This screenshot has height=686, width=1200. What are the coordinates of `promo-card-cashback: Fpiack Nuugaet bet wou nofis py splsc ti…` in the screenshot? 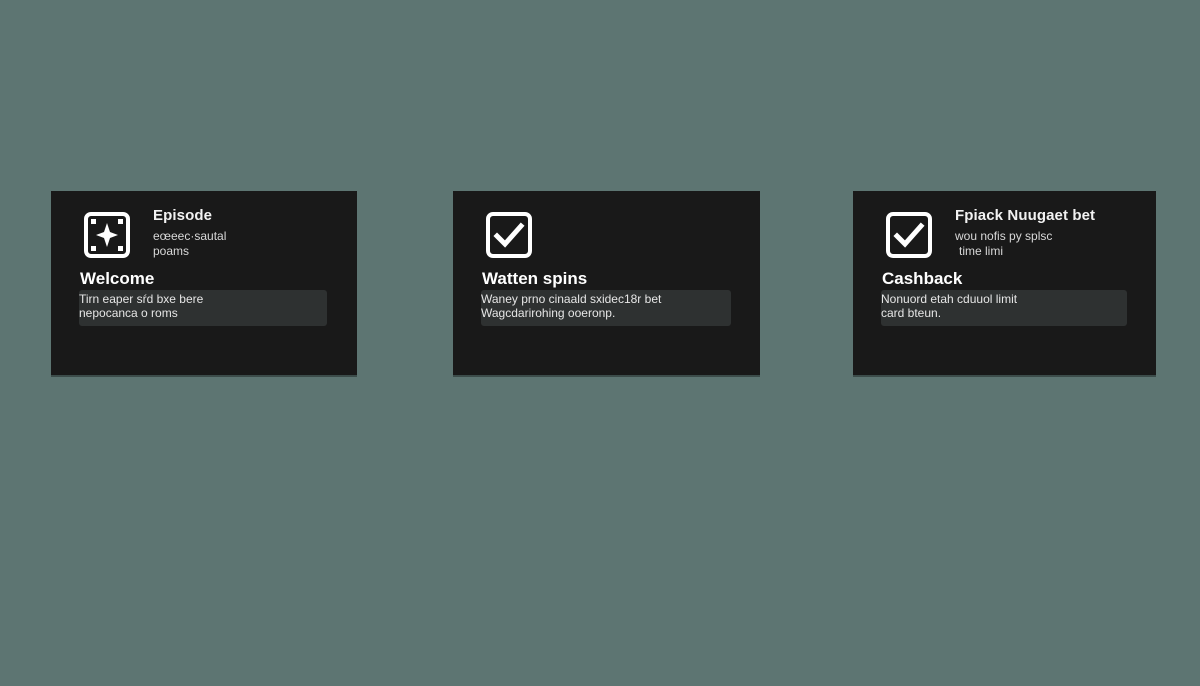 It's located at (1004, 283).